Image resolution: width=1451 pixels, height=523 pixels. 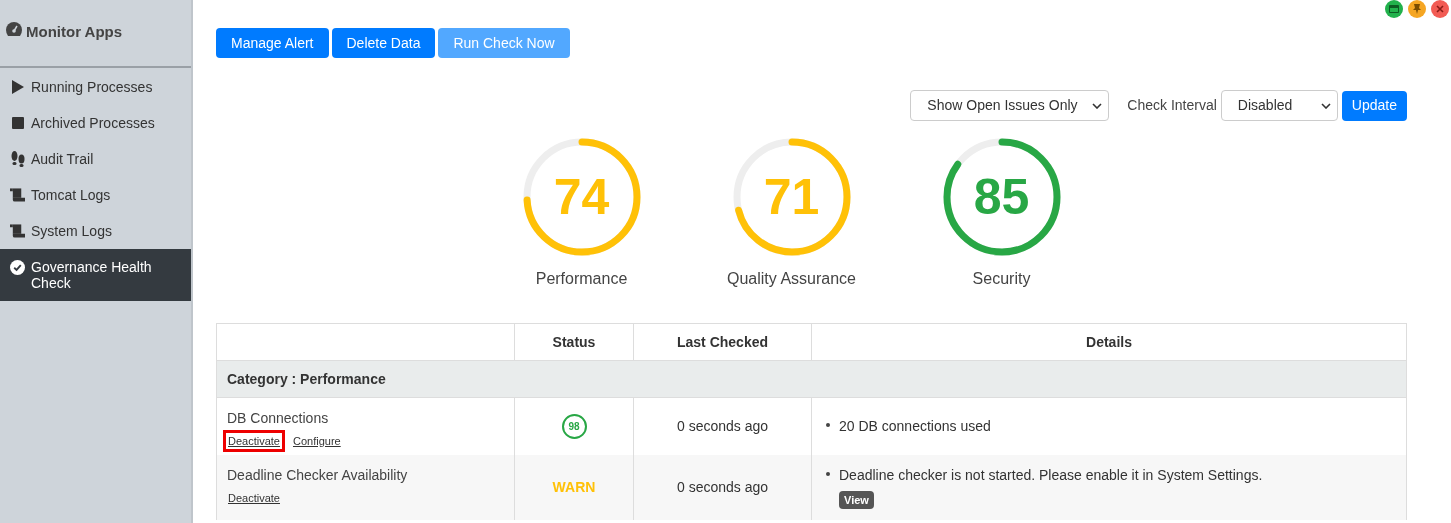 I want to click on score-badge: 98, so click(x=574, y=426).